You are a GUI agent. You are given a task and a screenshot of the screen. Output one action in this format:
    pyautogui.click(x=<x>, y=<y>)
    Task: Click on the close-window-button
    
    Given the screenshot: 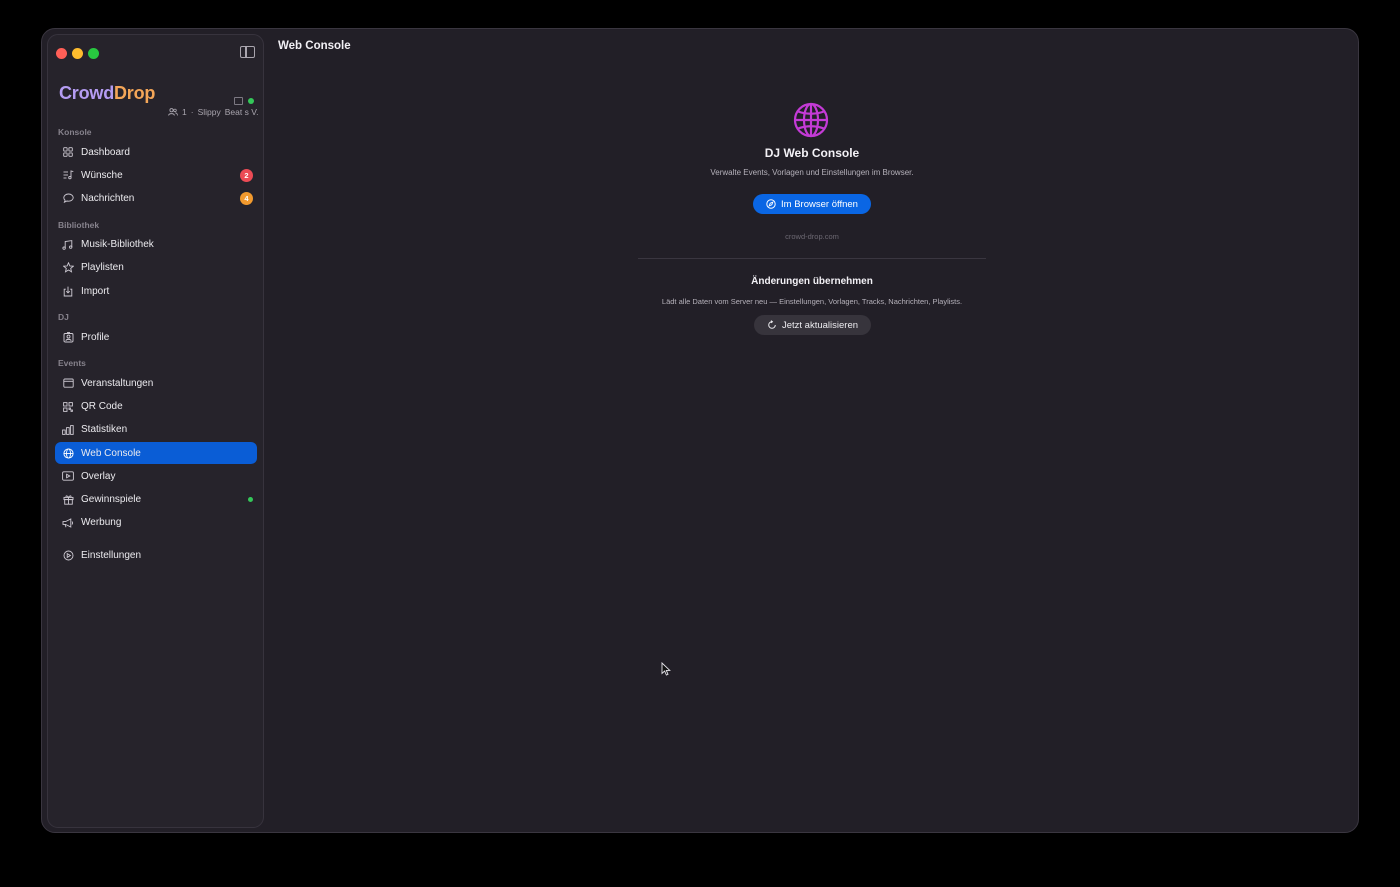 What is the action you would take?
    pyautogui.click(x=61, y=53)
    